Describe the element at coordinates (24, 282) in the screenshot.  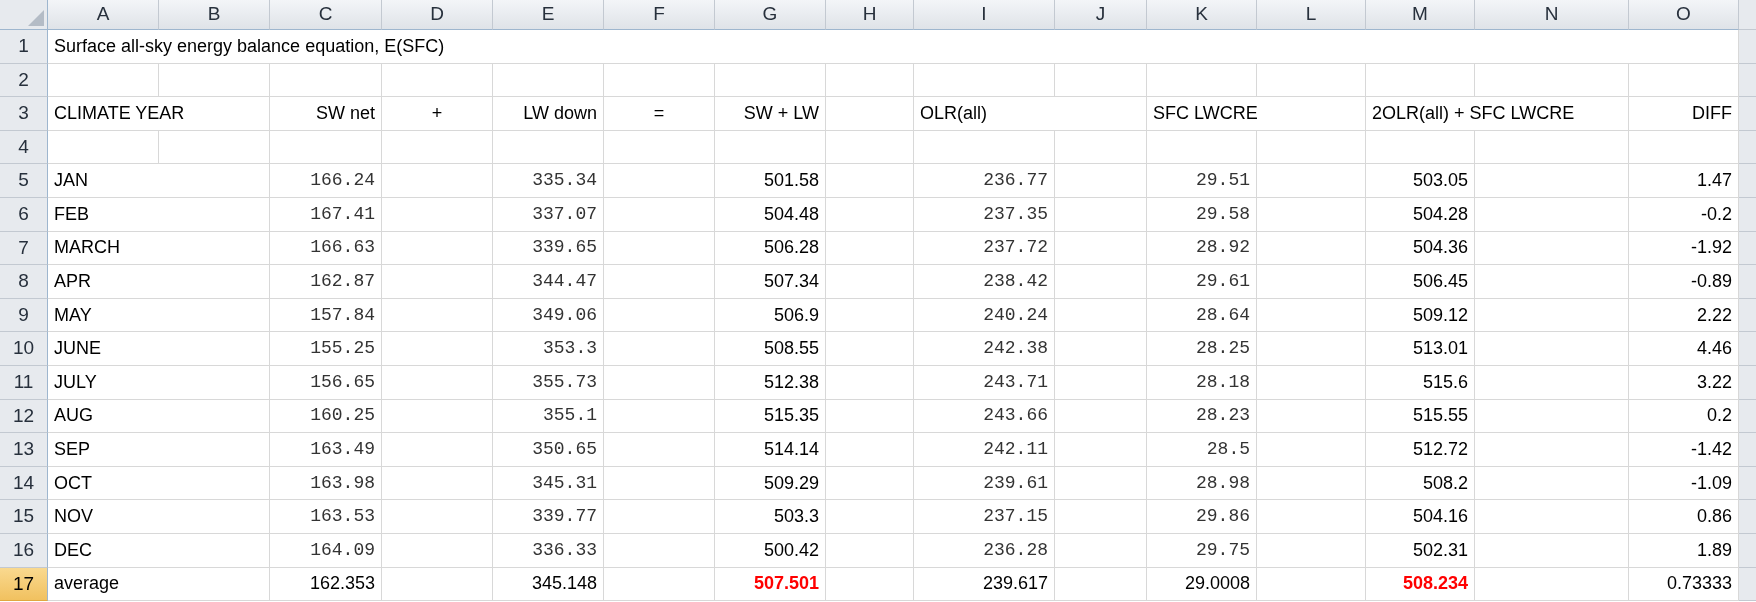
I see `row-header: 8` at that location.